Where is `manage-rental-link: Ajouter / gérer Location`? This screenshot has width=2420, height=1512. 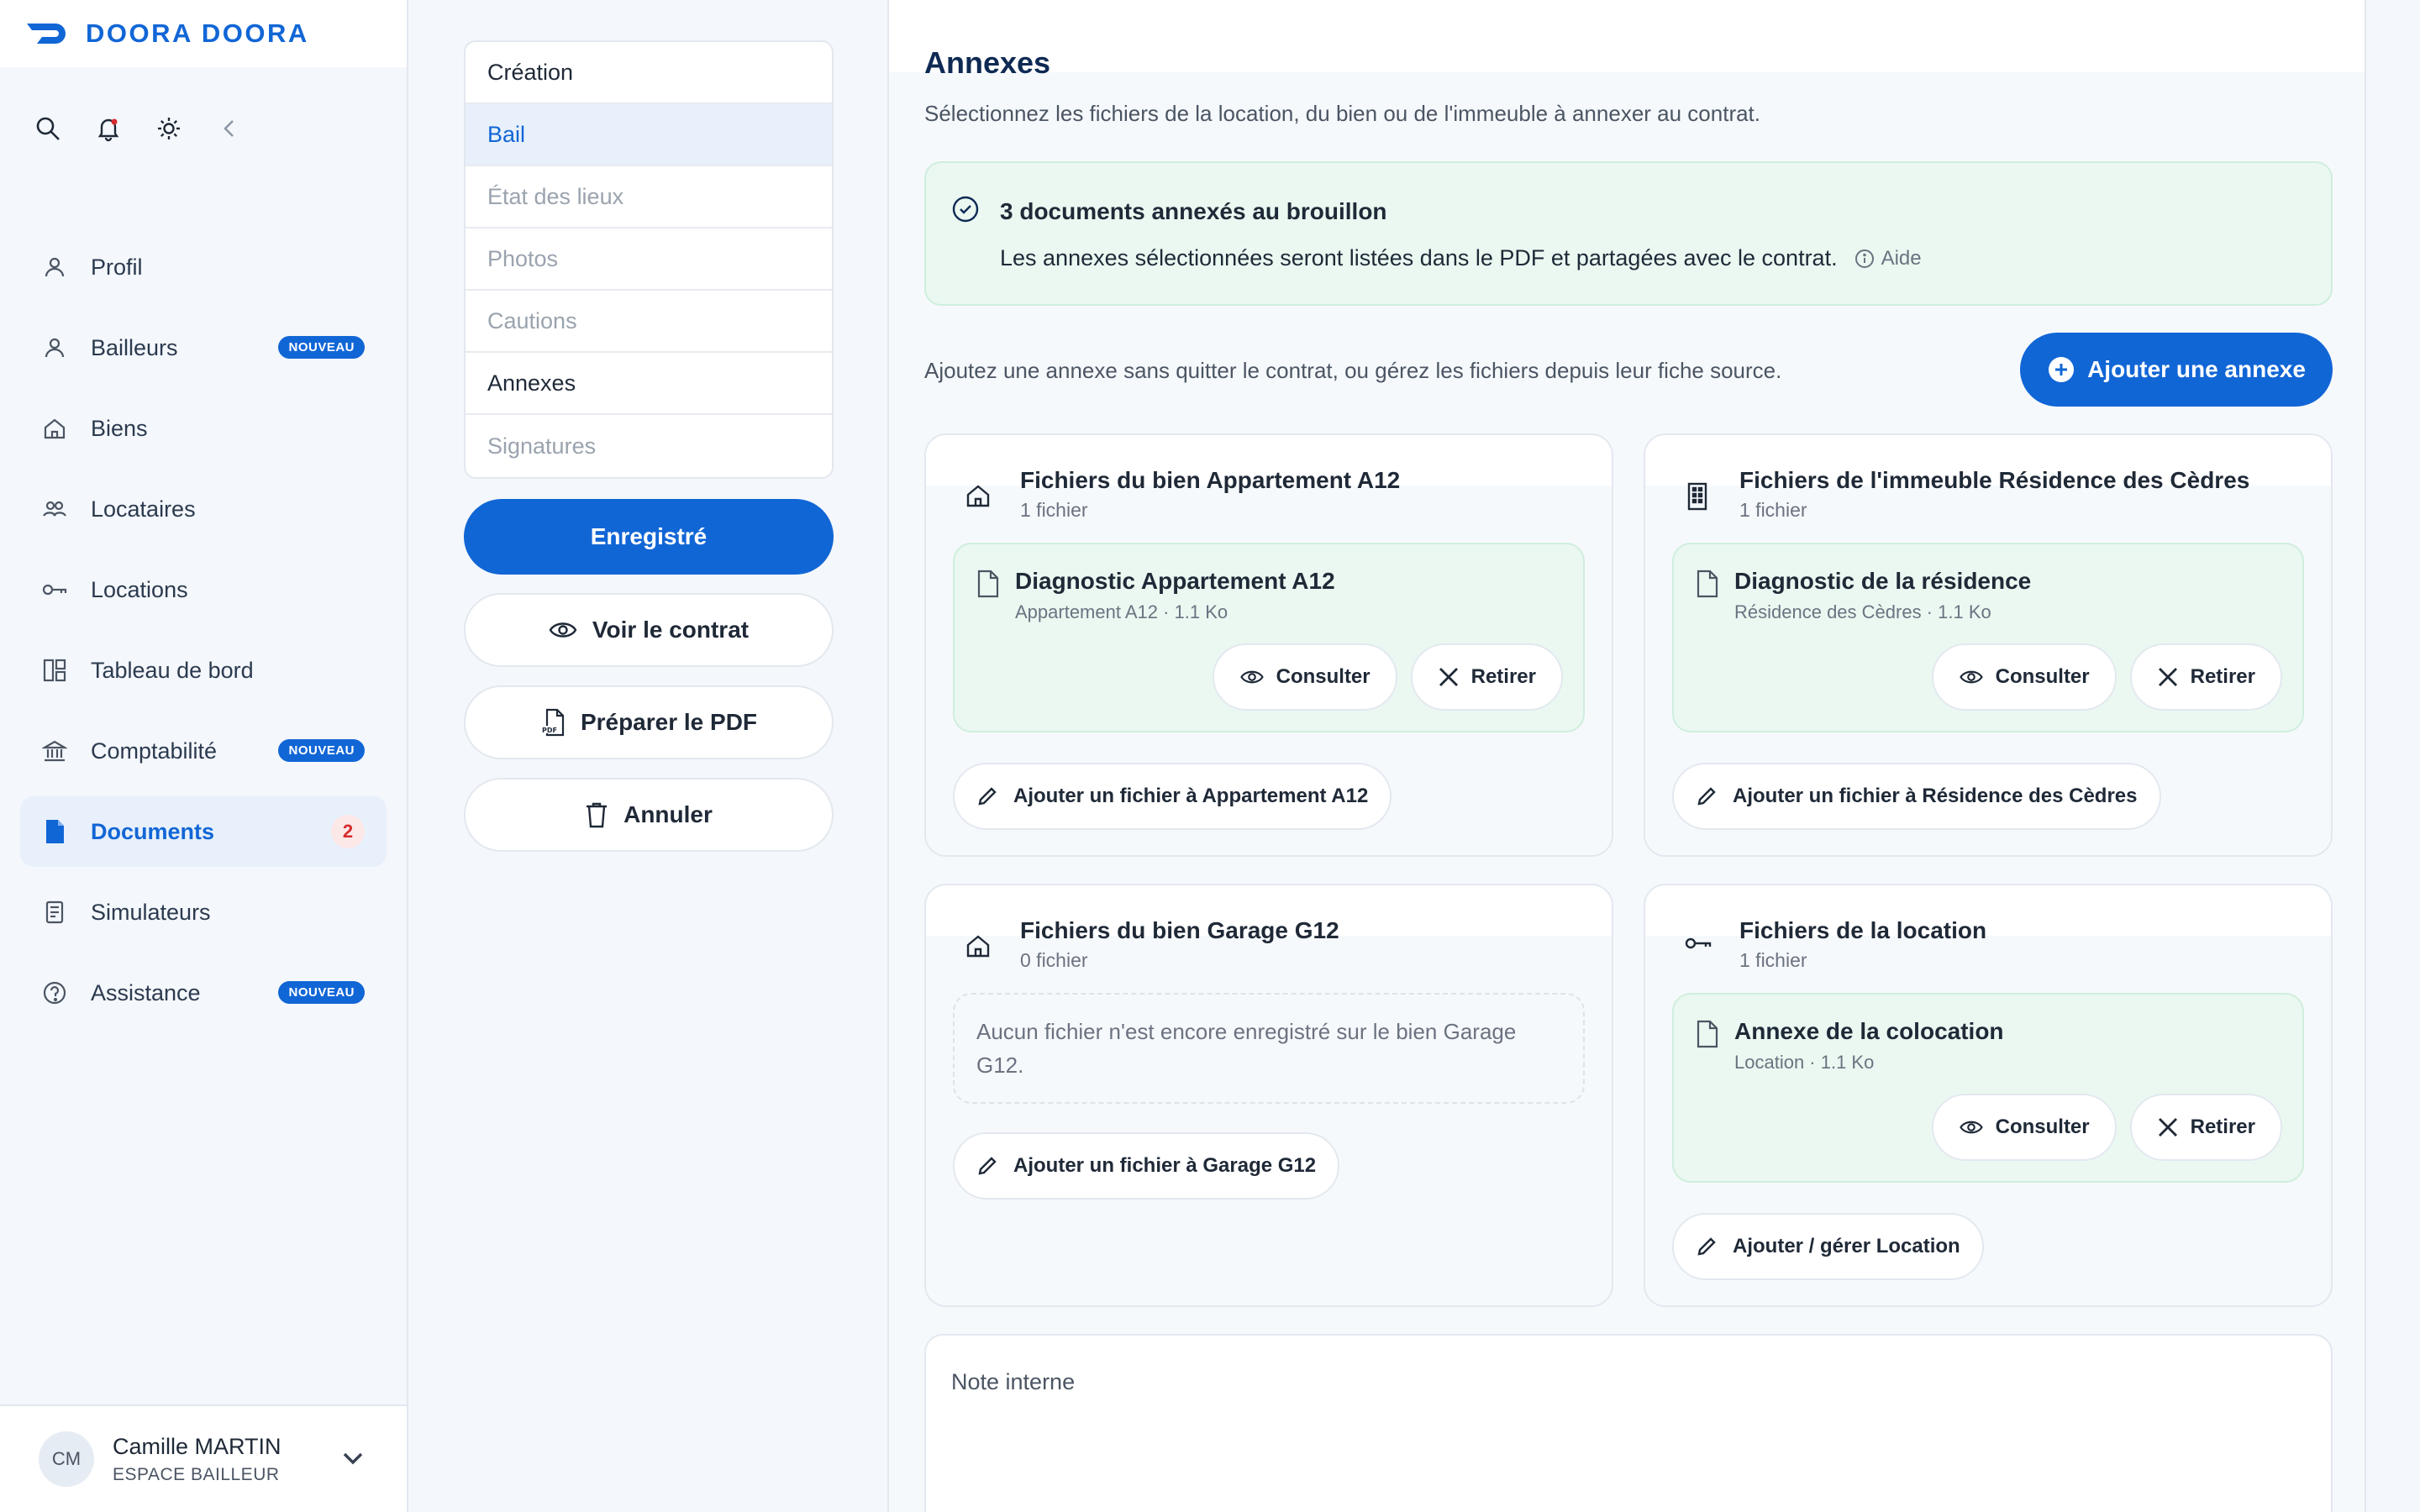
manage-rental-link: Ajouter / gérer Location is located at coordinates (1828, 1246).